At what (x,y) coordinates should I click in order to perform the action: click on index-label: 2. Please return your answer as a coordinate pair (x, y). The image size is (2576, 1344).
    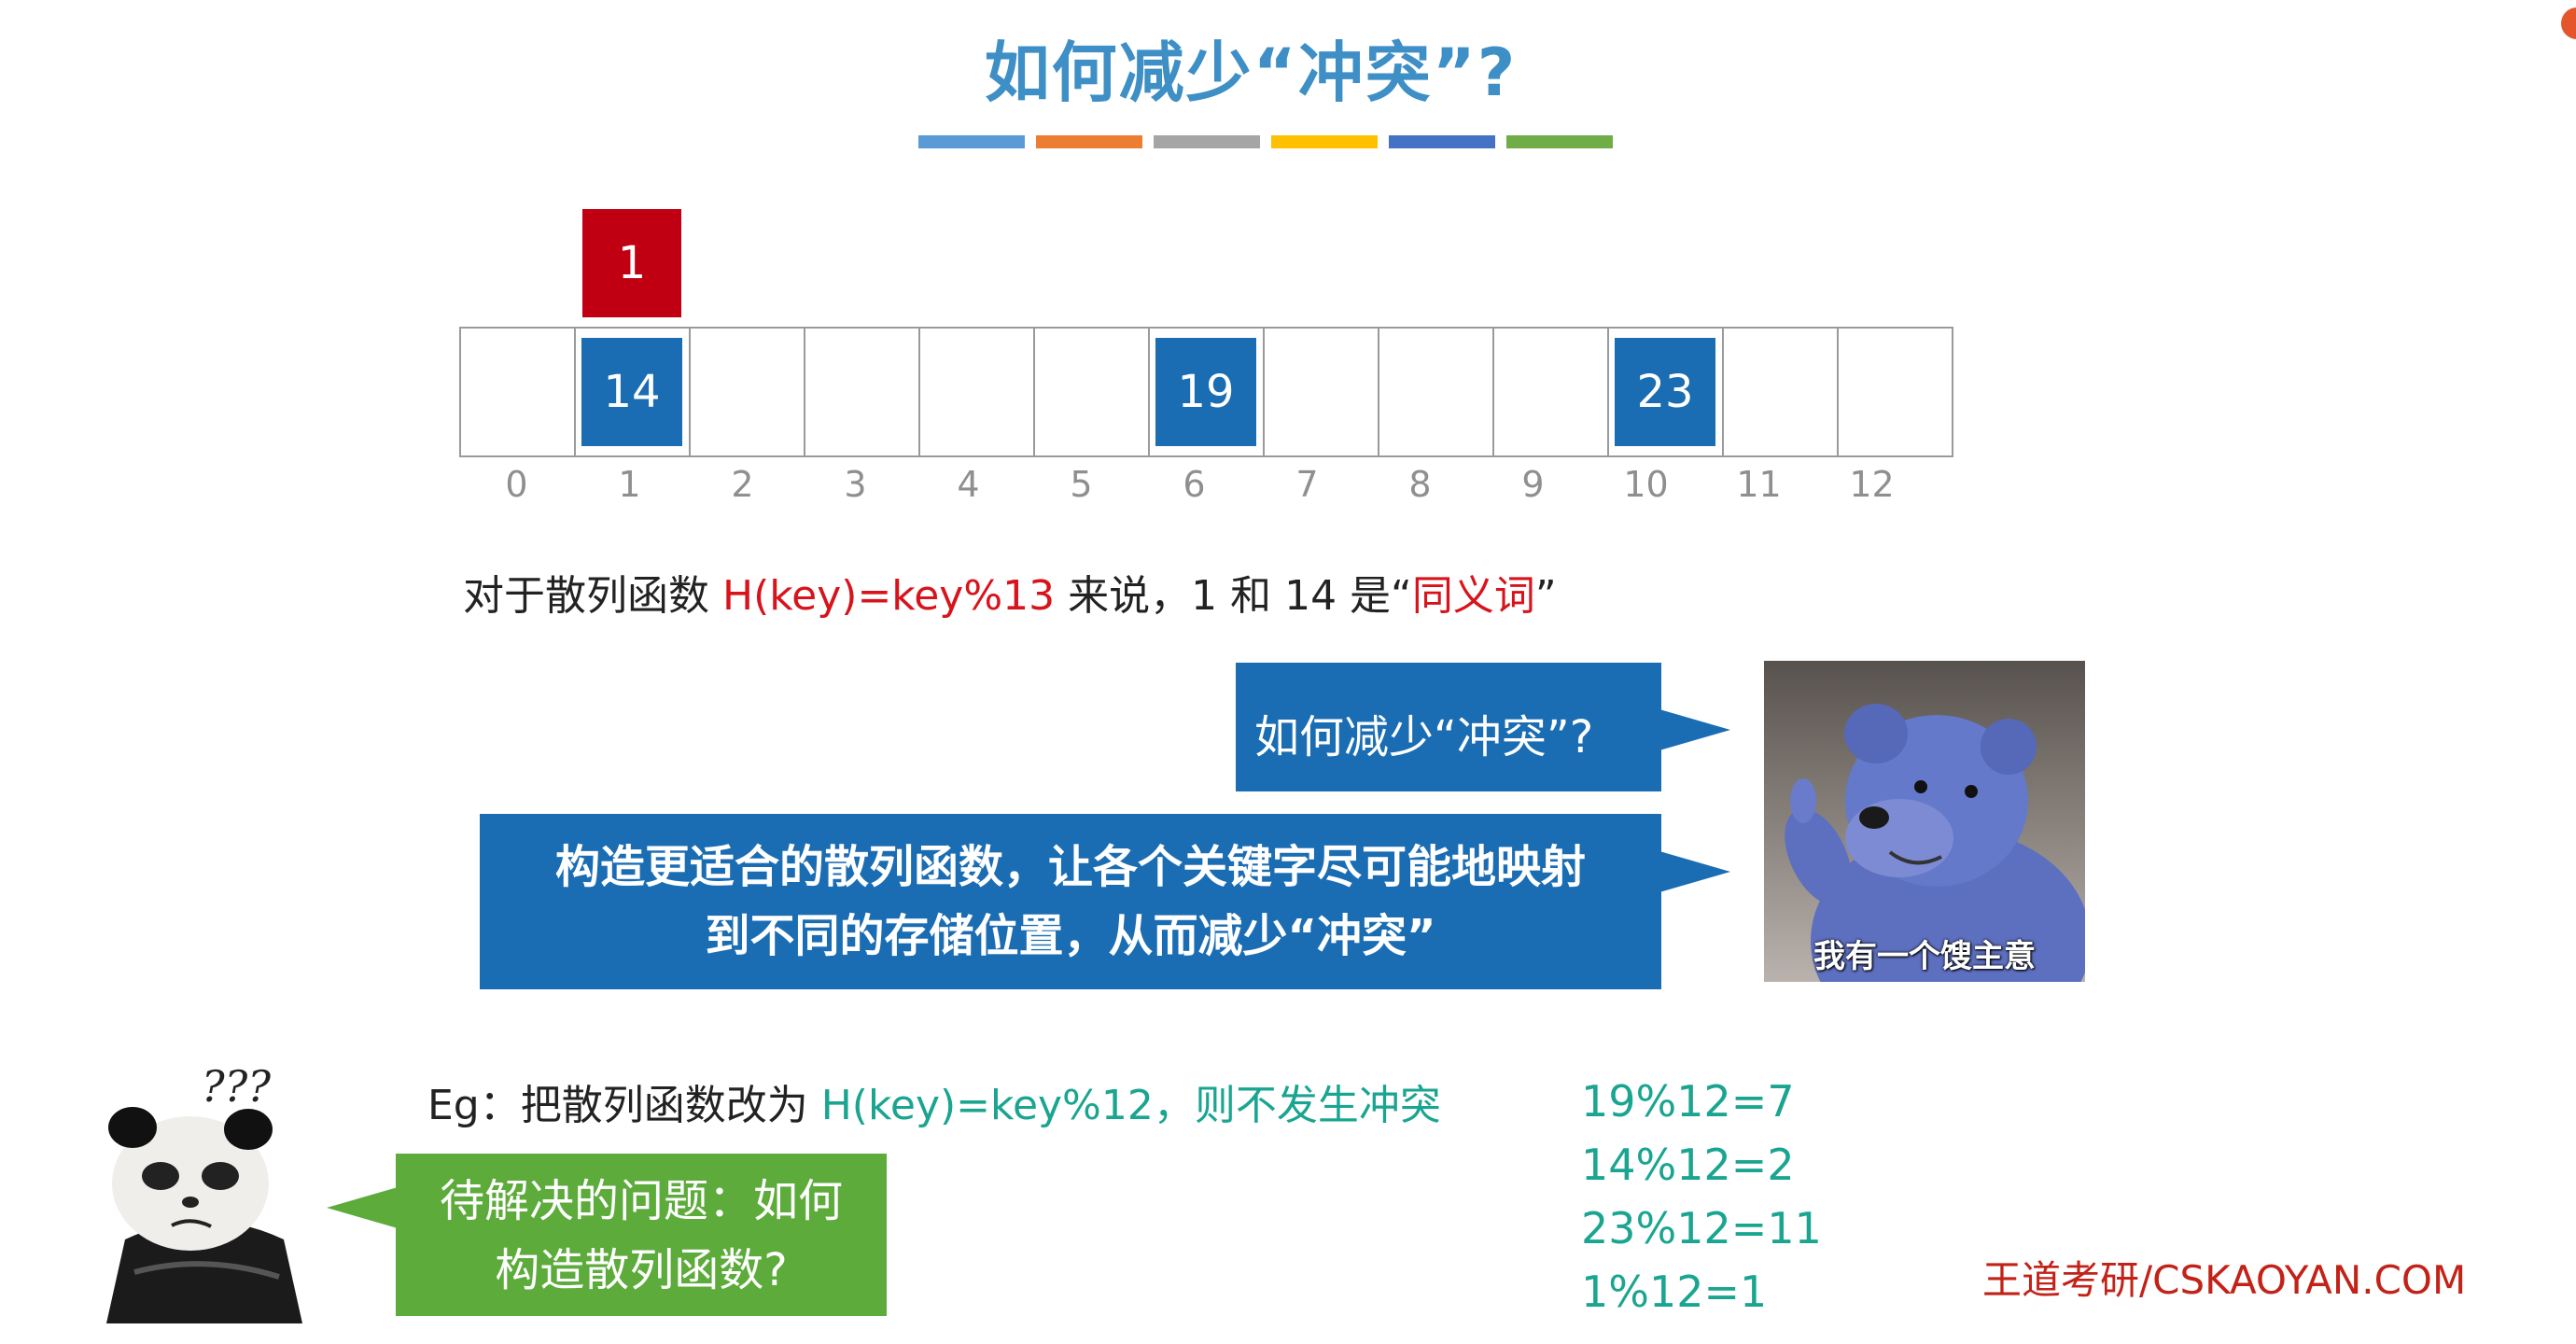
    Looking at the image, I should click on (742, 485).